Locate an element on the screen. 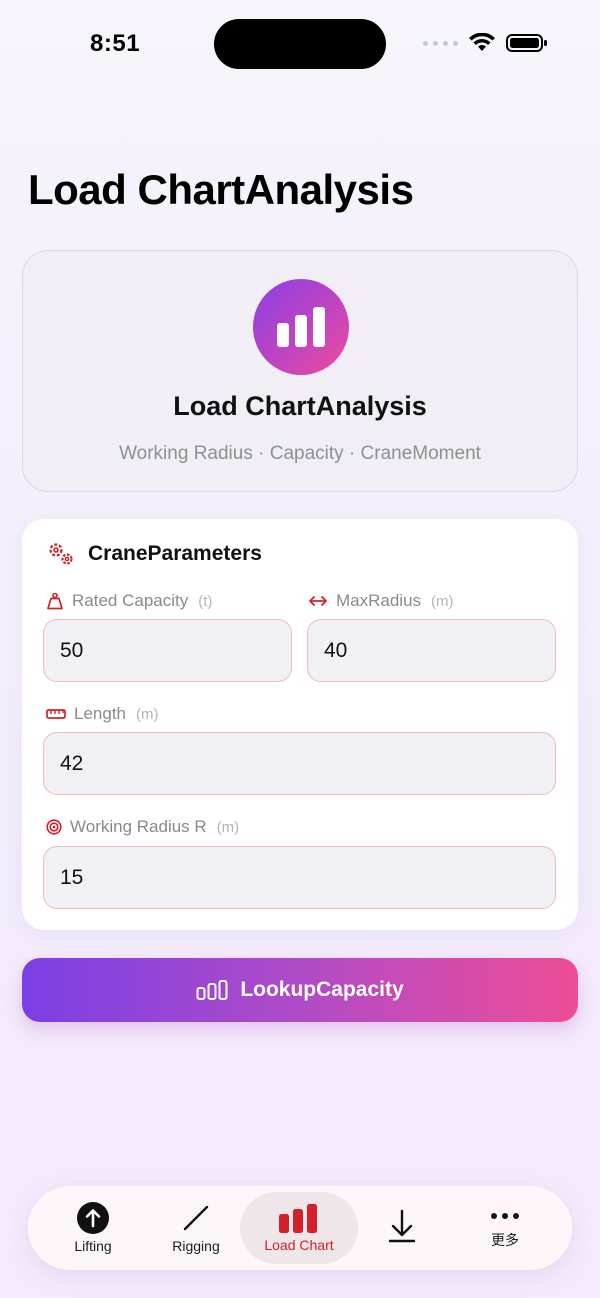 The height and width of the screenshot is (1298, 600). status-icons is located at coordinates (485, 43).